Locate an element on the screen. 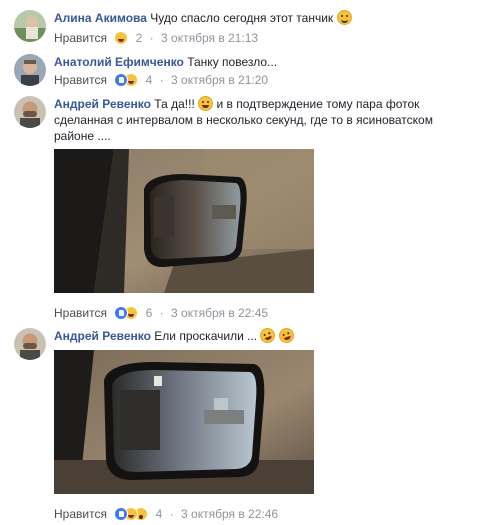 This screenshot has width=498, height=525. laughing-emoji-icon is located at coordinates (206, 103).